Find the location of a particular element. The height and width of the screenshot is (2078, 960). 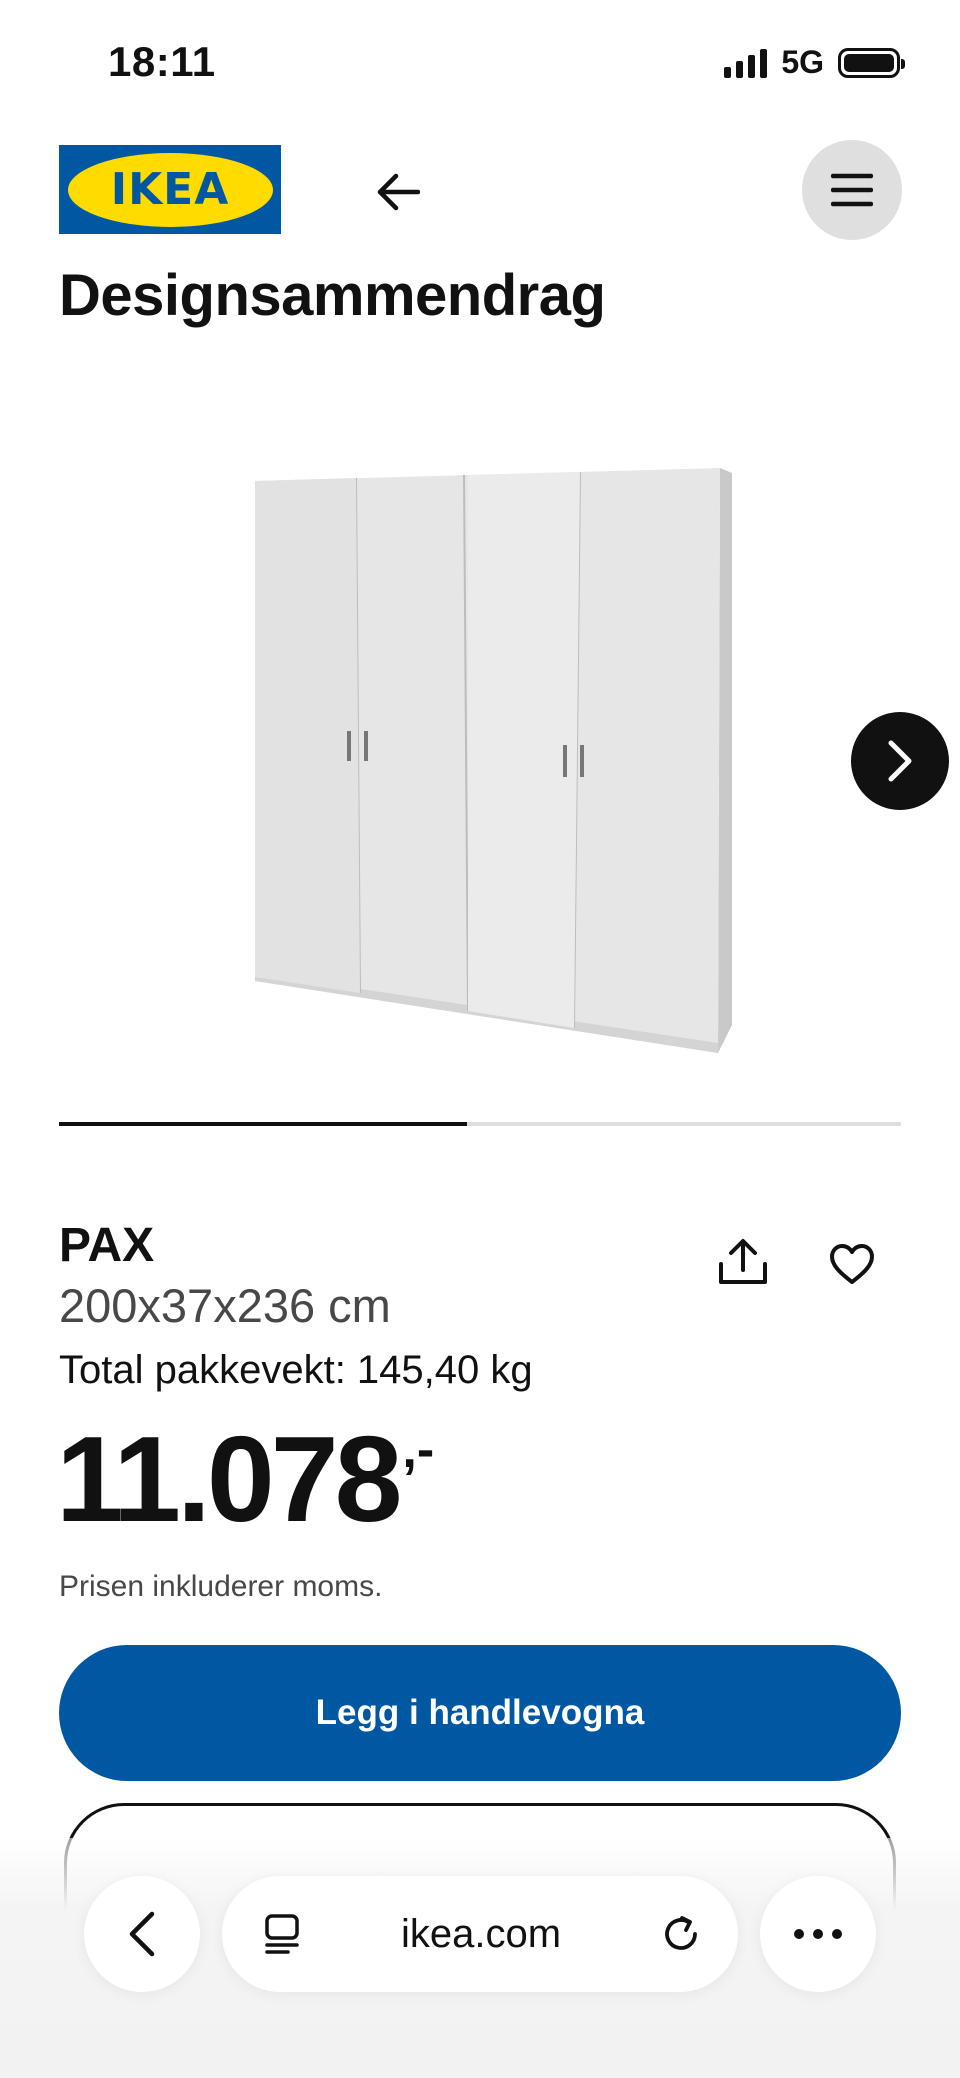

ikea-logo: IKEA is located at coordinates (170, 189).